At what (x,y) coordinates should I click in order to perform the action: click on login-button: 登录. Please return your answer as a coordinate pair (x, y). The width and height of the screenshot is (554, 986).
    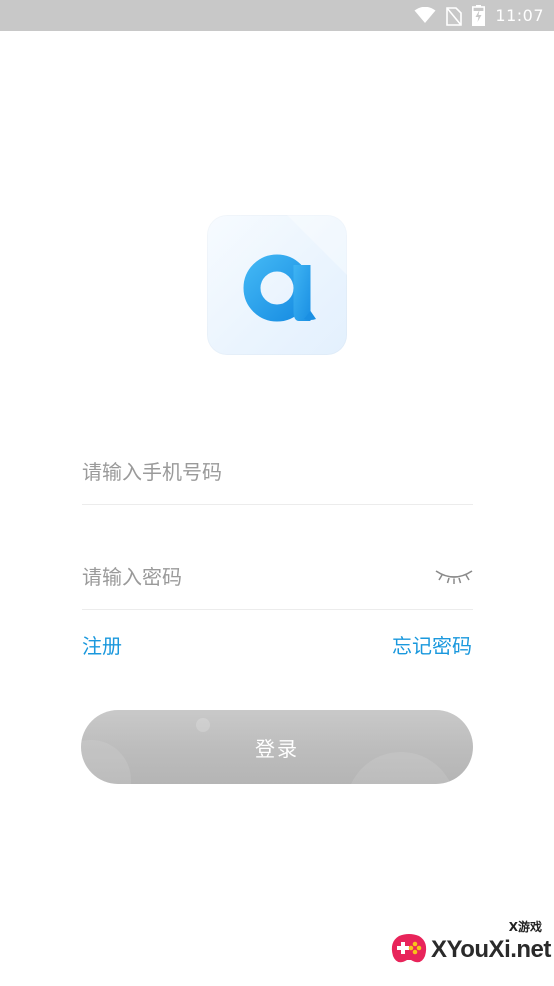
    Looking at the image, I should click on (277, 747).